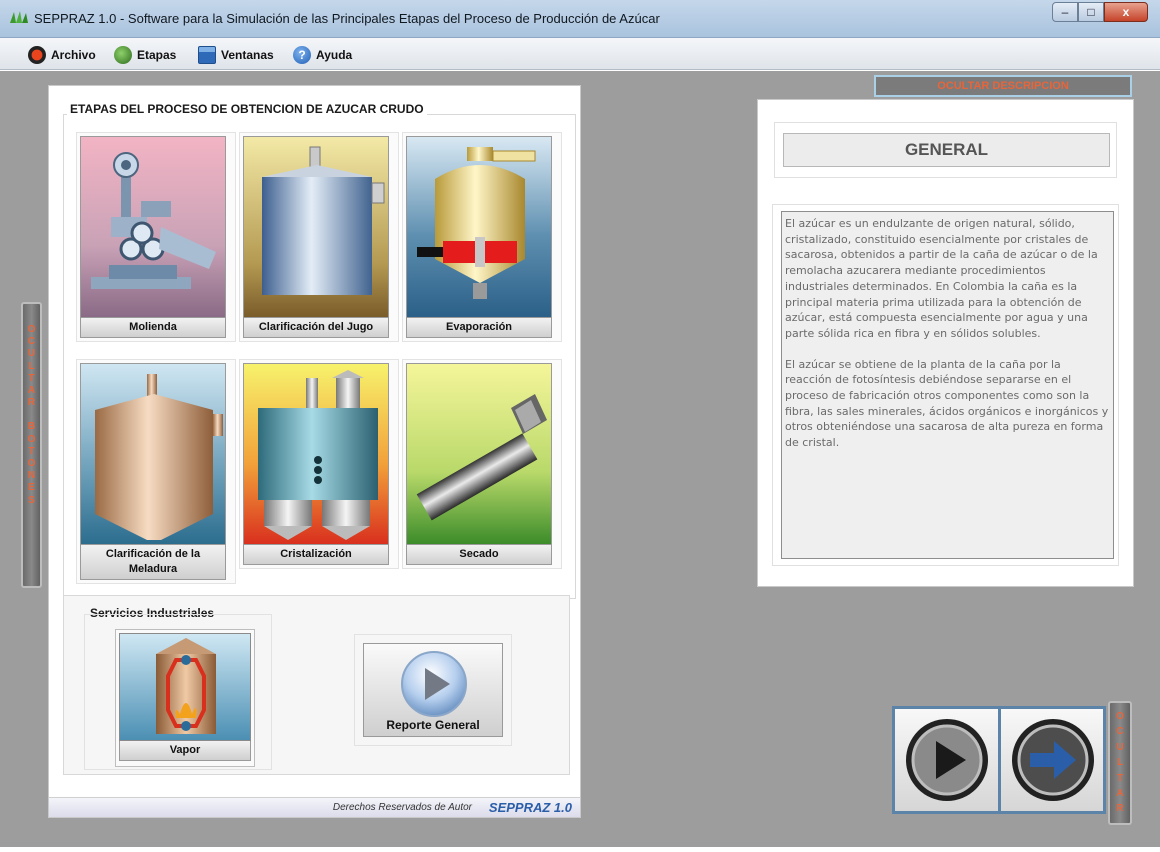 This screenshot has width=1160, height=852. What do you see at coordinates (316, 328) in the screenshot?
I see `stage-clarificacion-jugo-label: Clarificación del Jugo` at bounding box center [316, 328].